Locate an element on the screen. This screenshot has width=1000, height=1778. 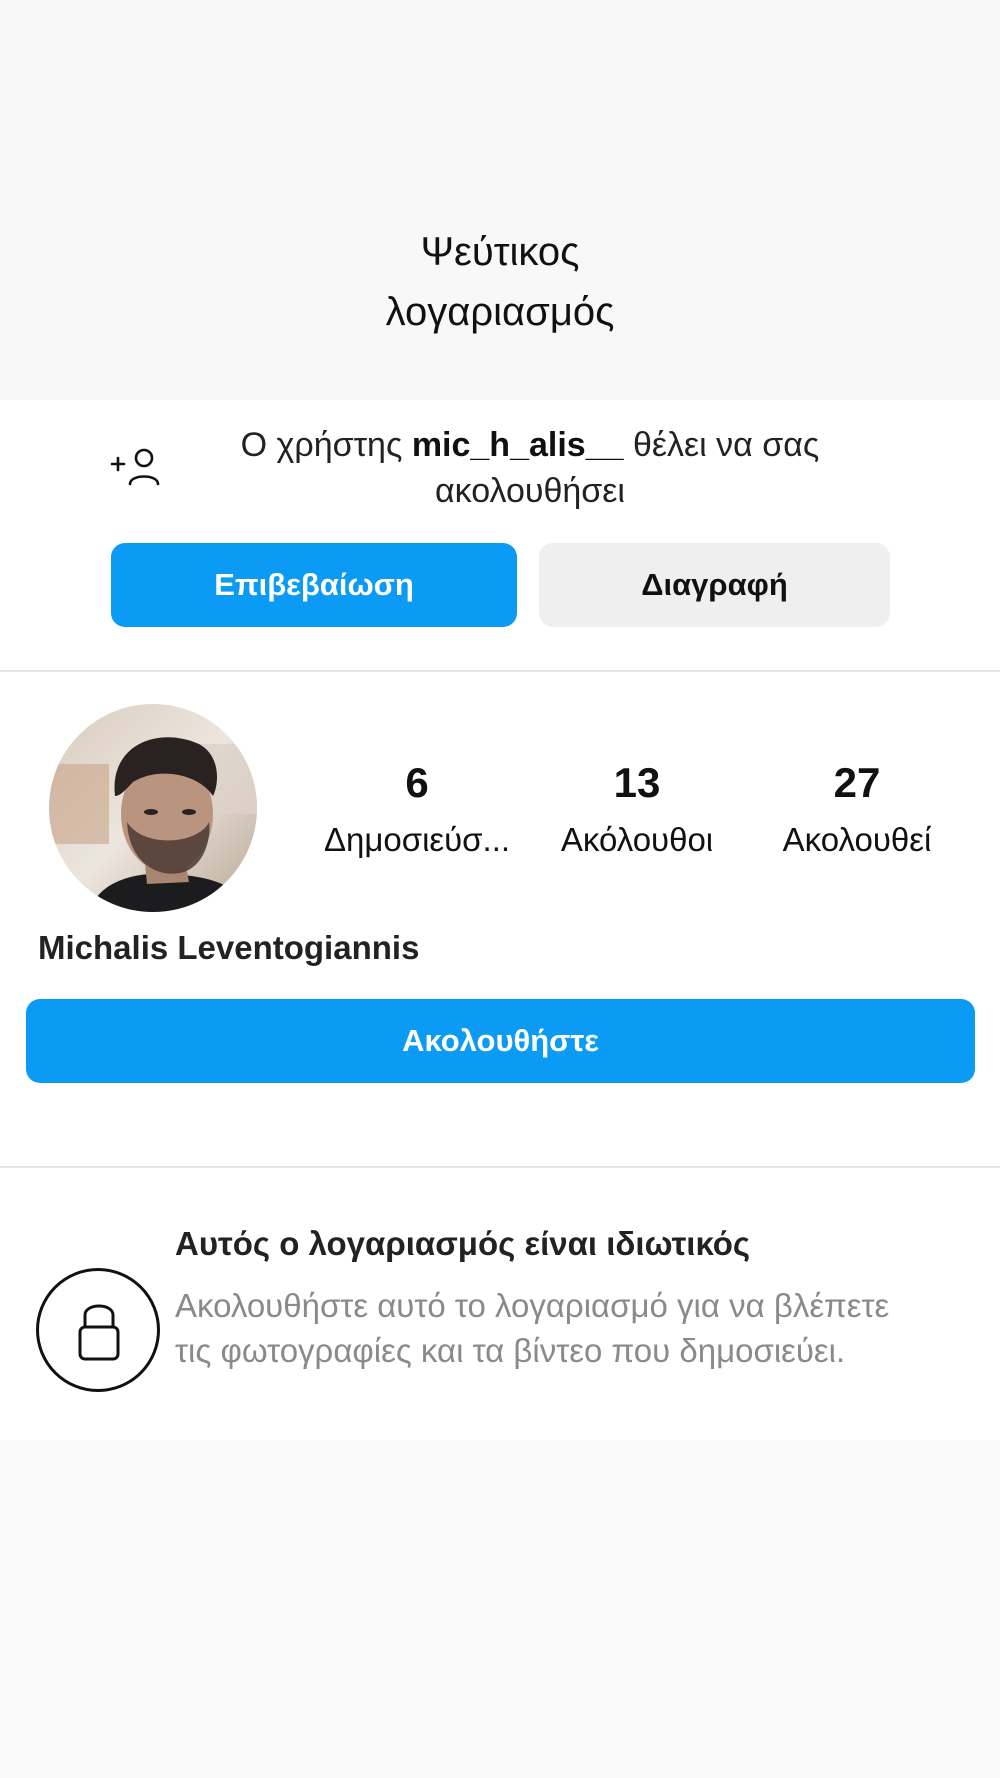
caption-line-2: λογαριασμός is located at coordinates (500, 312).